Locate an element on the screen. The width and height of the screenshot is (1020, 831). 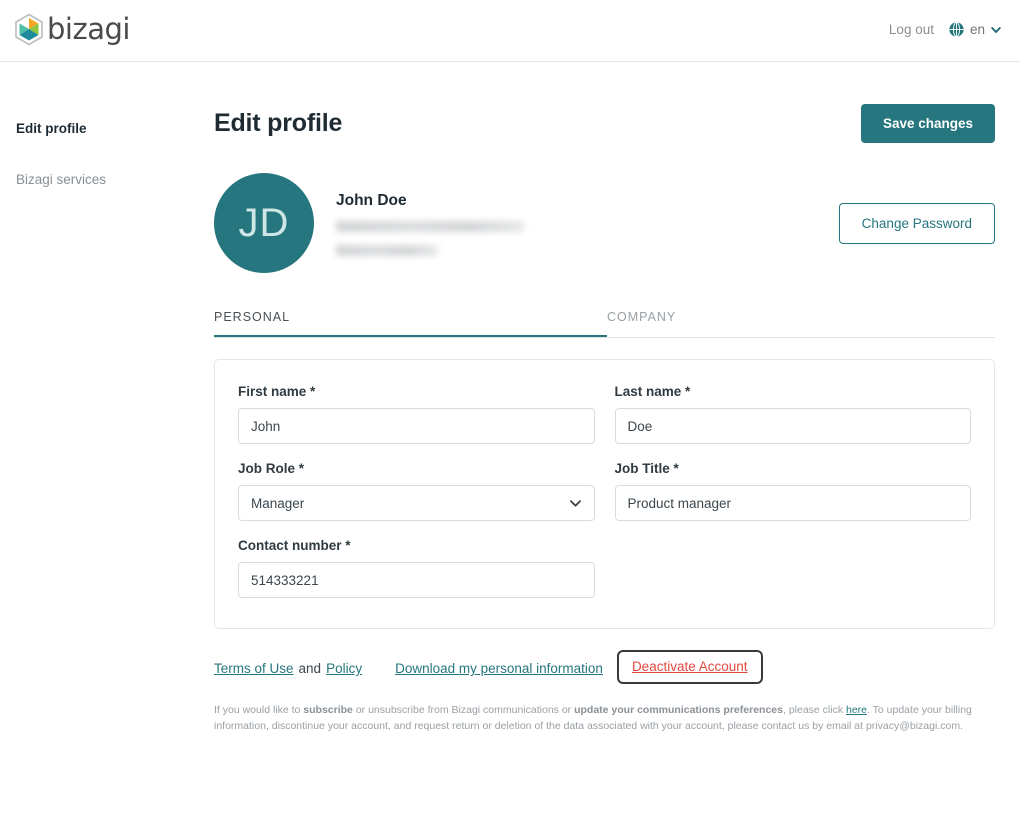
first-name-input: John is located at coordinates (416, 426).